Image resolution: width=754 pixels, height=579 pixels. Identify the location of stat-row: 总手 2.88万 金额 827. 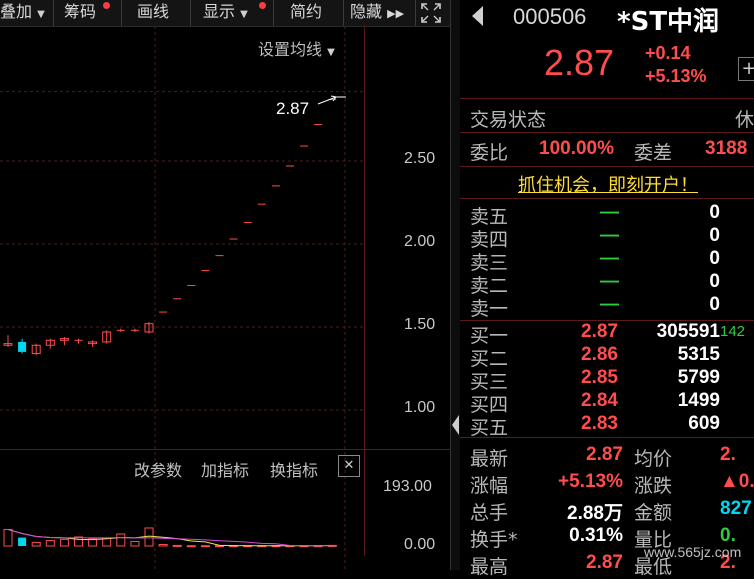
(607, 511).